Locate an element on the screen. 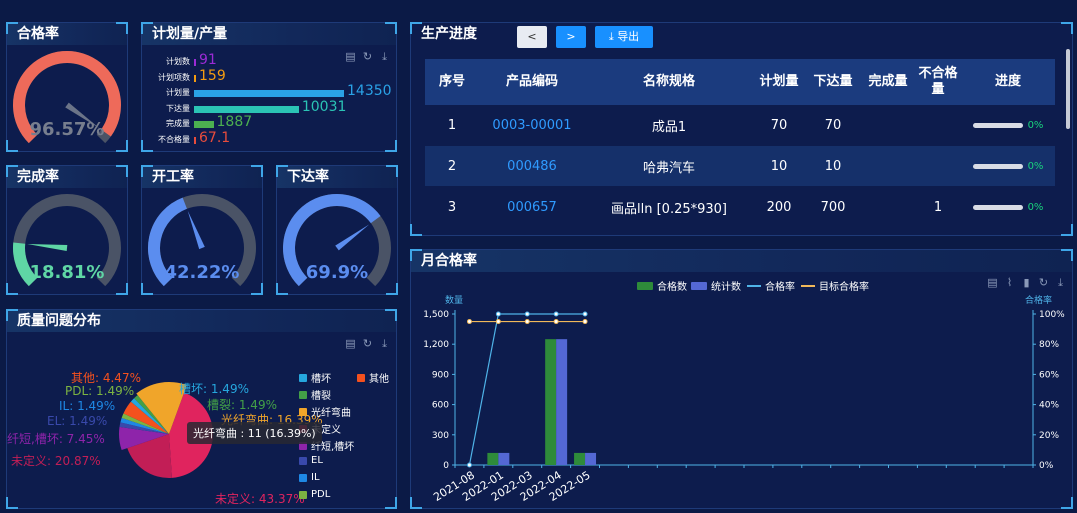 The image size is (1077, 513). legend-label: 光纤弯曲 is located at coordinates (331, 413).